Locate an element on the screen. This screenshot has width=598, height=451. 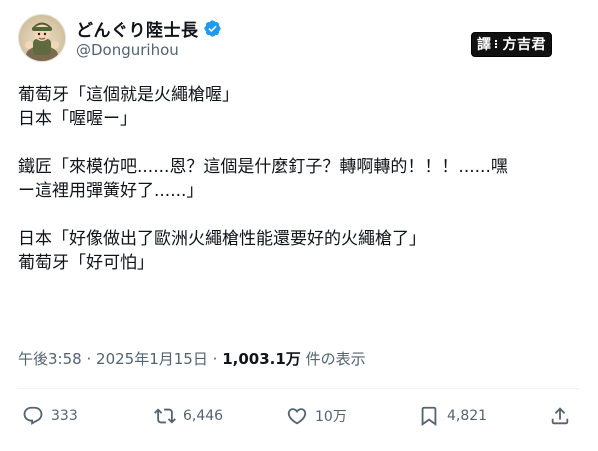
tweet-time: 午後3:58 is located at coordinates (50, 359).